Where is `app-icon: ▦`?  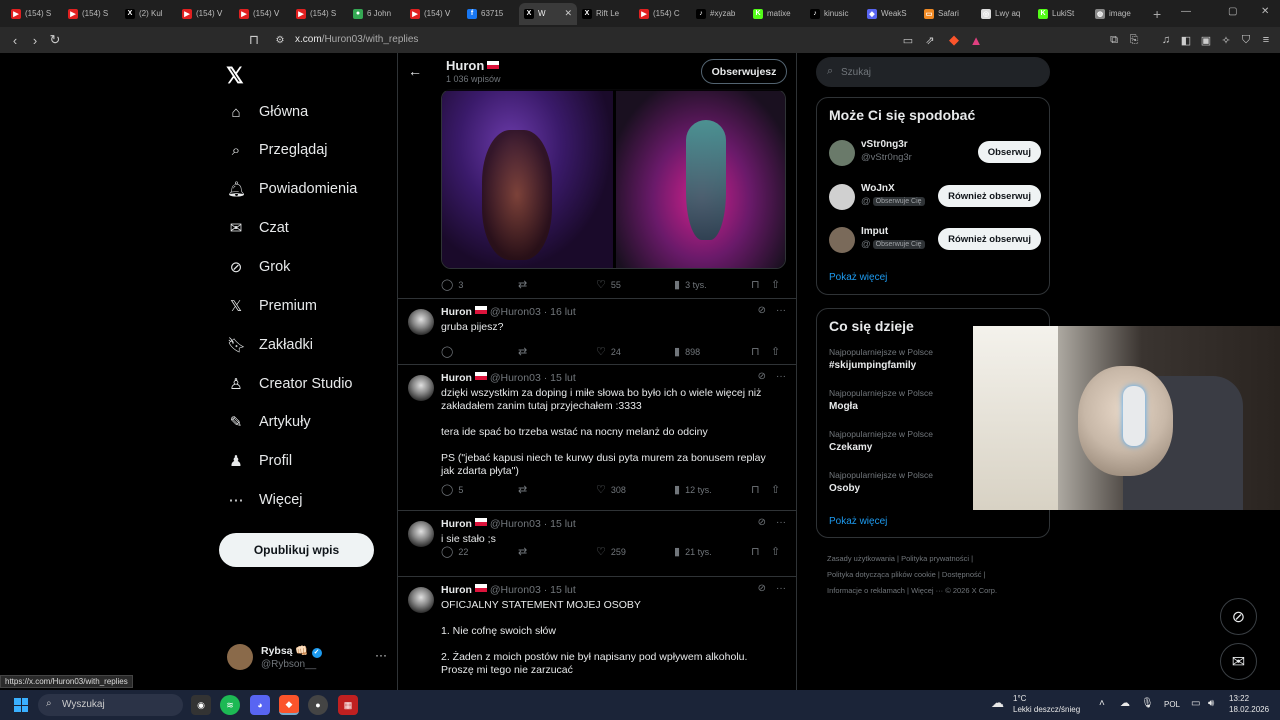 app-icon: ▦ is located at coordinates (348, 705).